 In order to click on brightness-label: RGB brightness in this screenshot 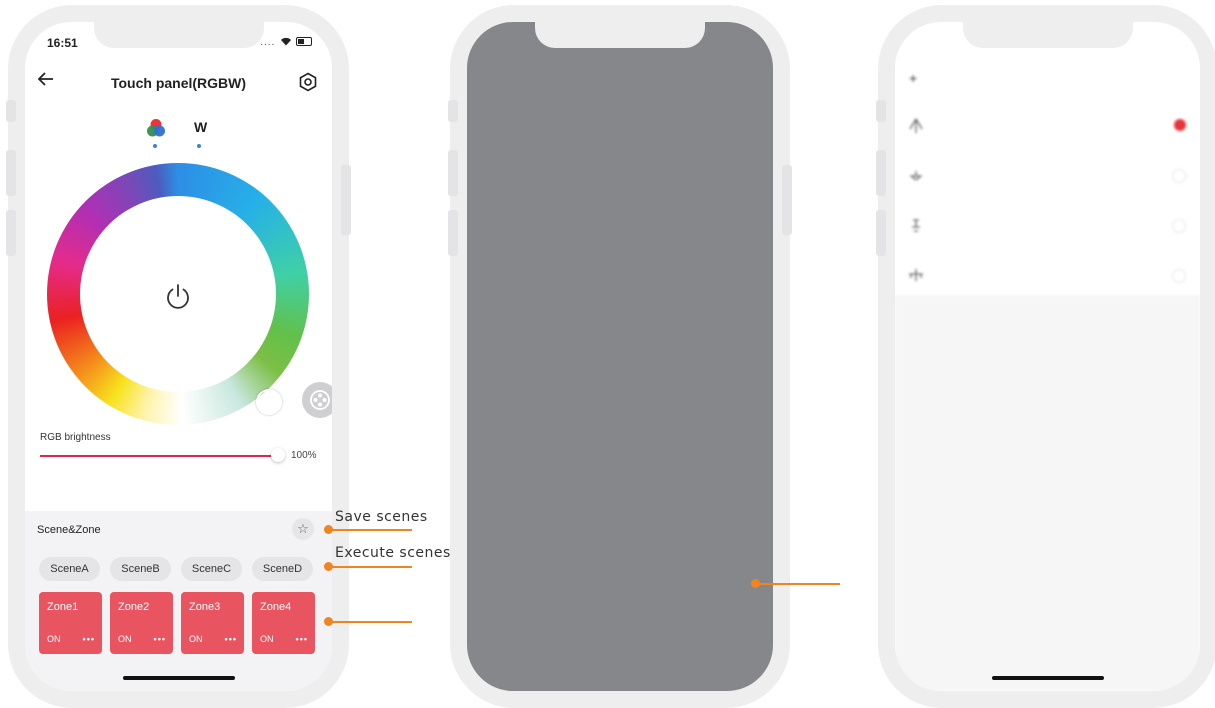, I will do `click(75, 437)`.